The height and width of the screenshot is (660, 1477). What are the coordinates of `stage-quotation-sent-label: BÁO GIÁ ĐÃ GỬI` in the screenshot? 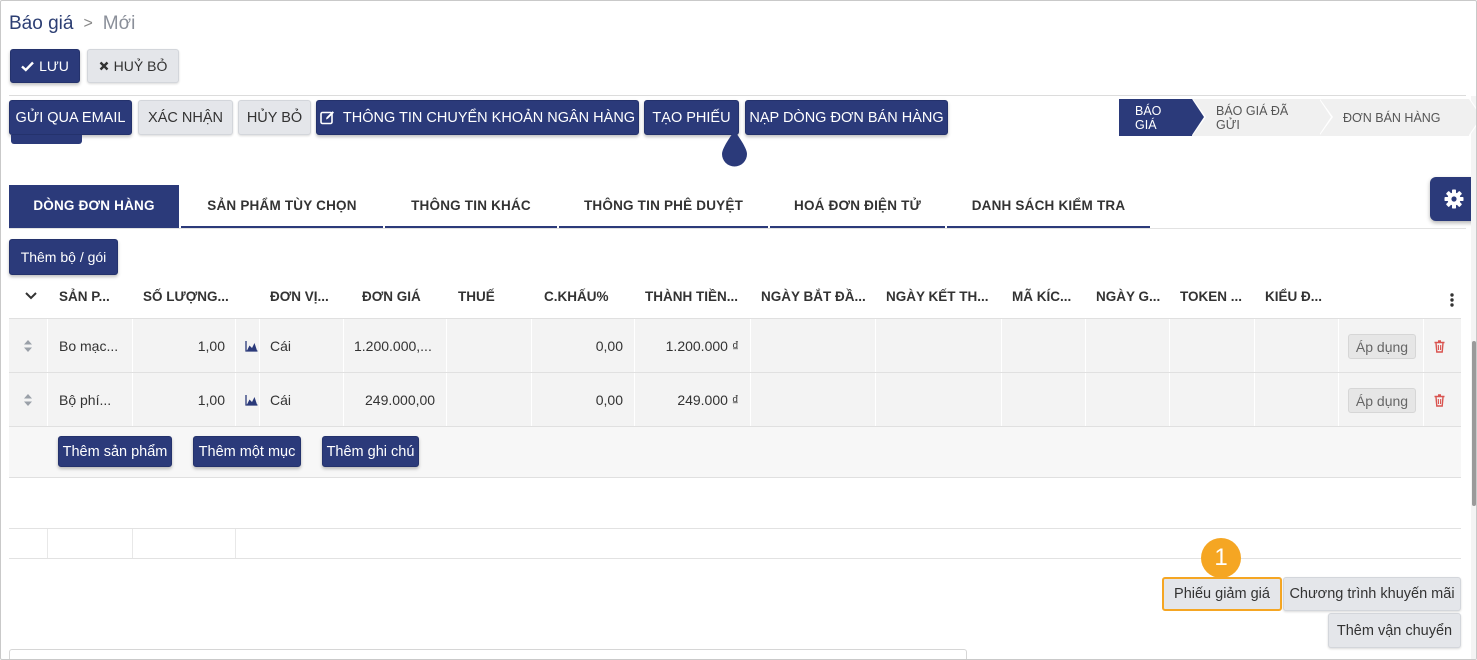 It's located at (1252, 117).